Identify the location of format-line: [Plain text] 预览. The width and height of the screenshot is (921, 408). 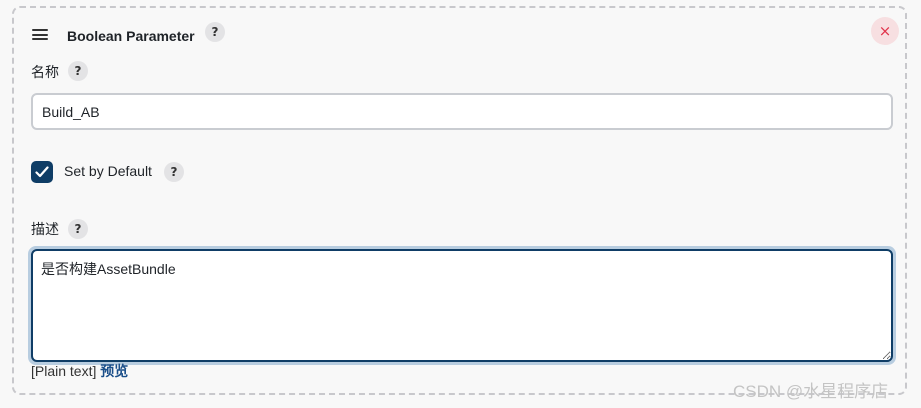
(79, 371).